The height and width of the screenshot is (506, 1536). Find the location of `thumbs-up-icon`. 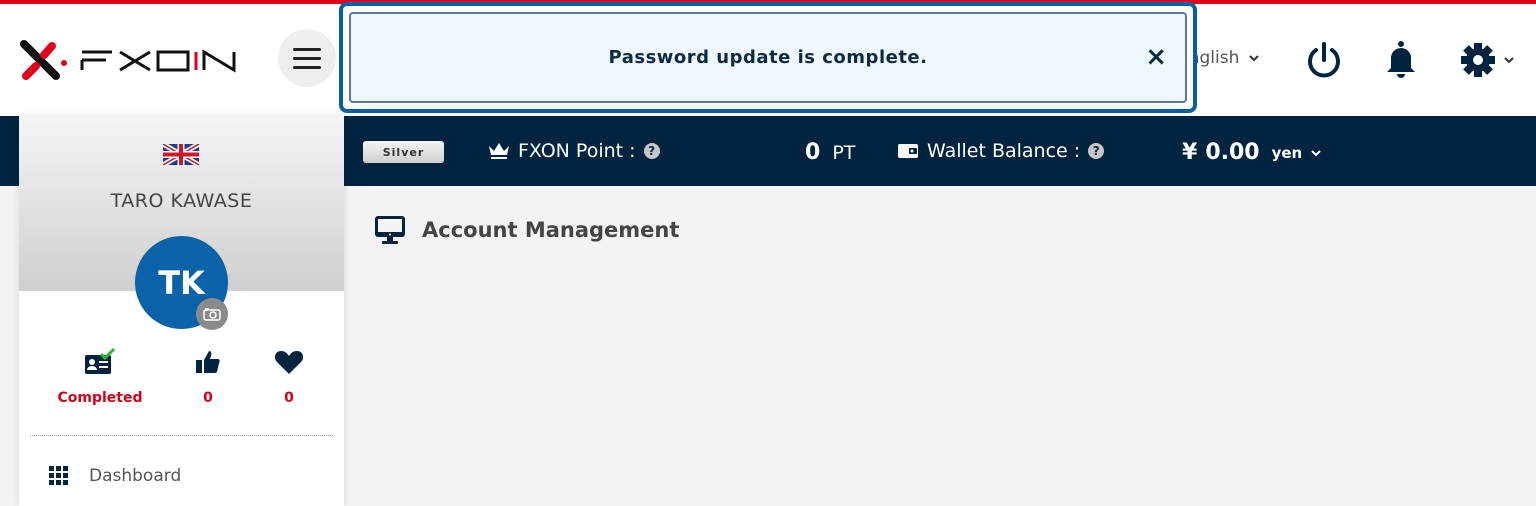

thumbs-up-icon is located at coordinates (208, 362).